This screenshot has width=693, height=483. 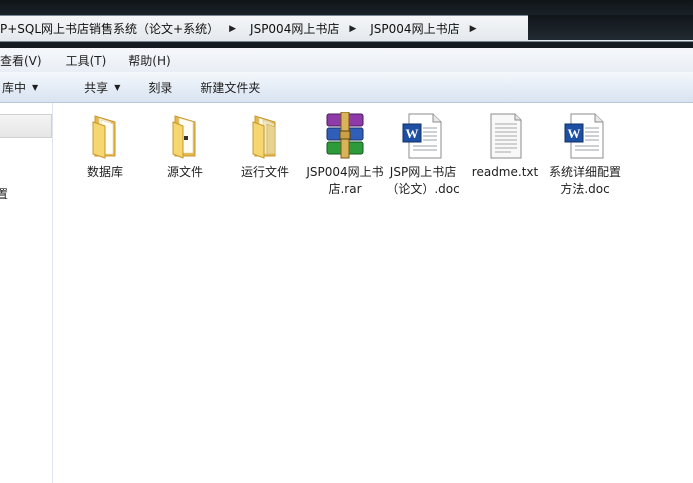 I want to click on share-button: 共享 ▼, so click(x=102, y=87).